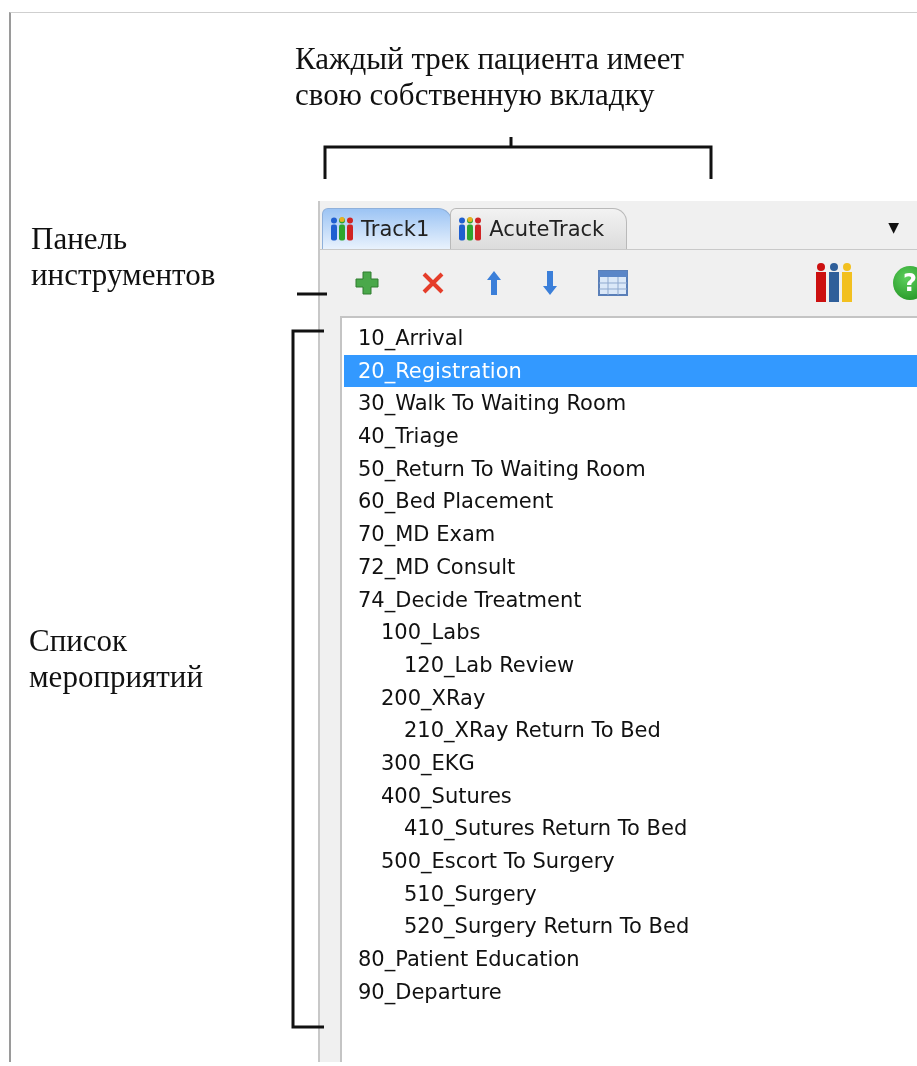 This screenshot has width=917, height=1066. Describe the element at coordinates (630, 469) in the screenshot. I see `list-item: 50_Return To Waiting Room` at that location.